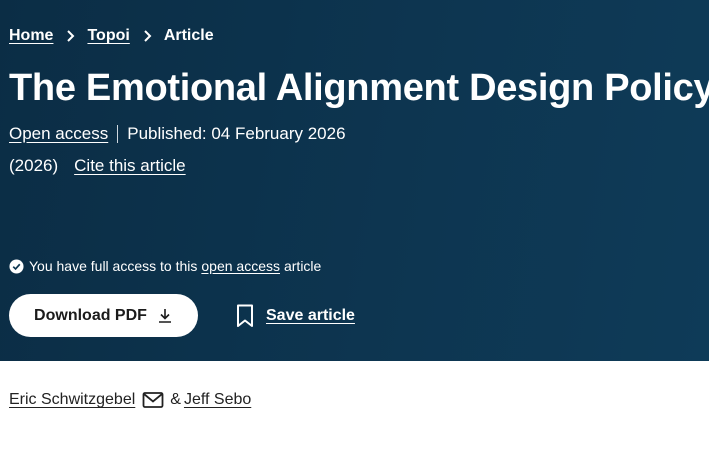 This screenshot has width=709, height=459. What do you see at coordinates (164, 315) in the screenshot?
I see `download-icon` at bounding box center [164, 315].